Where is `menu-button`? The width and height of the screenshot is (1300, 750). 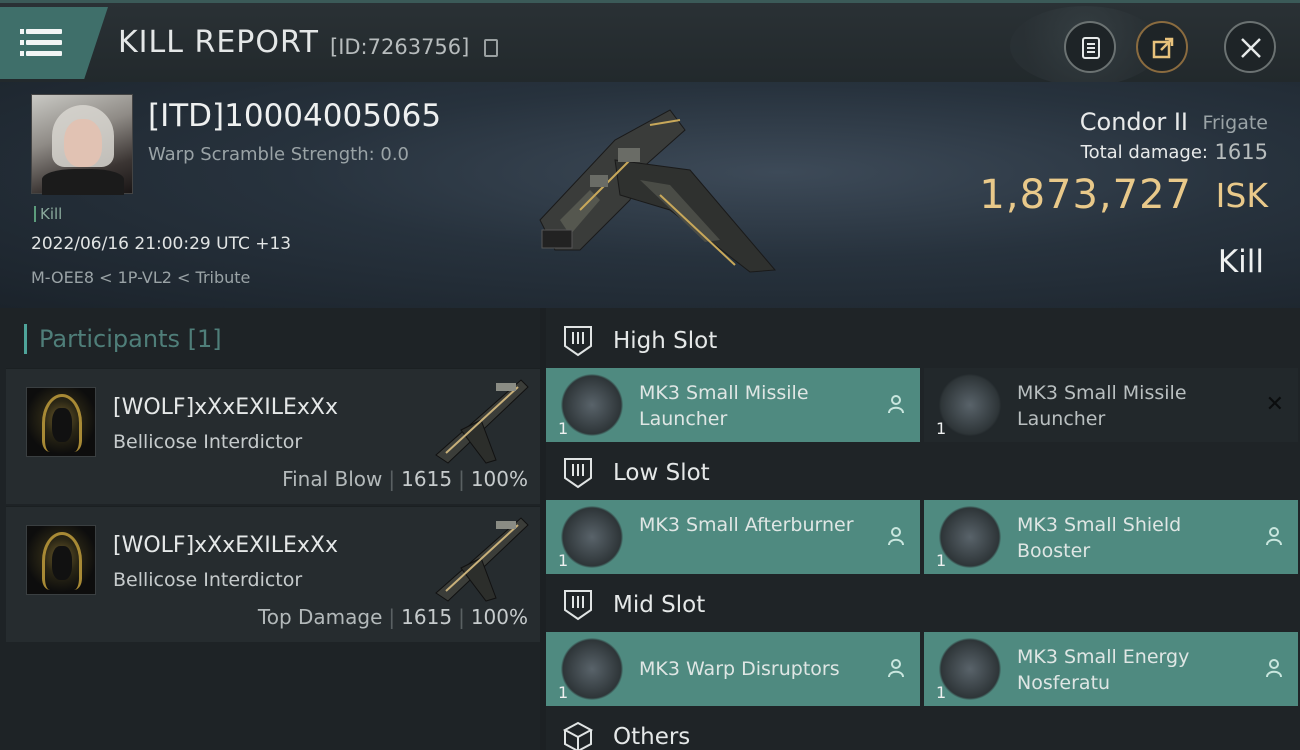 menu-button is located at coordinates (54, 43).